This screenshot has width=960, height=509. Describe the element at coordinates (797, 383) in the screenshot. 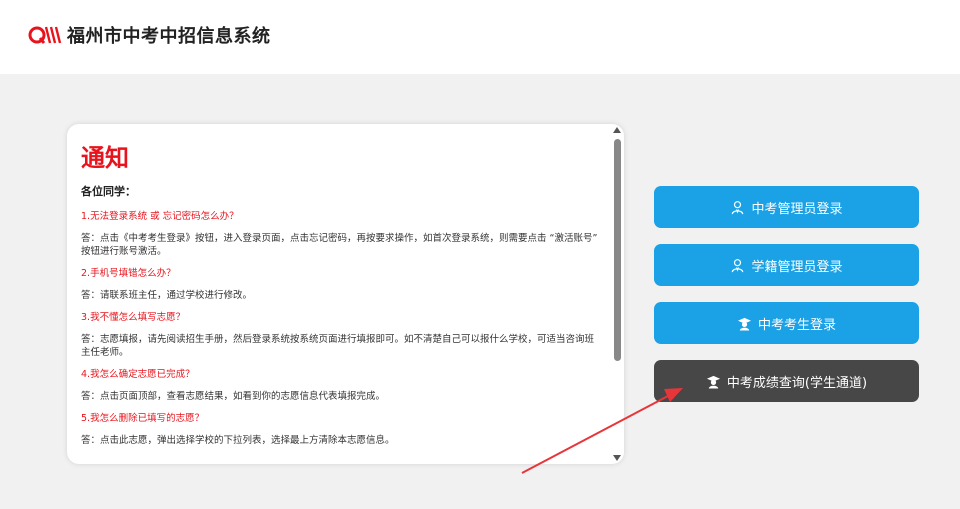

I see `score-query-label: 中考成绩查询(学生通道)` at that location.